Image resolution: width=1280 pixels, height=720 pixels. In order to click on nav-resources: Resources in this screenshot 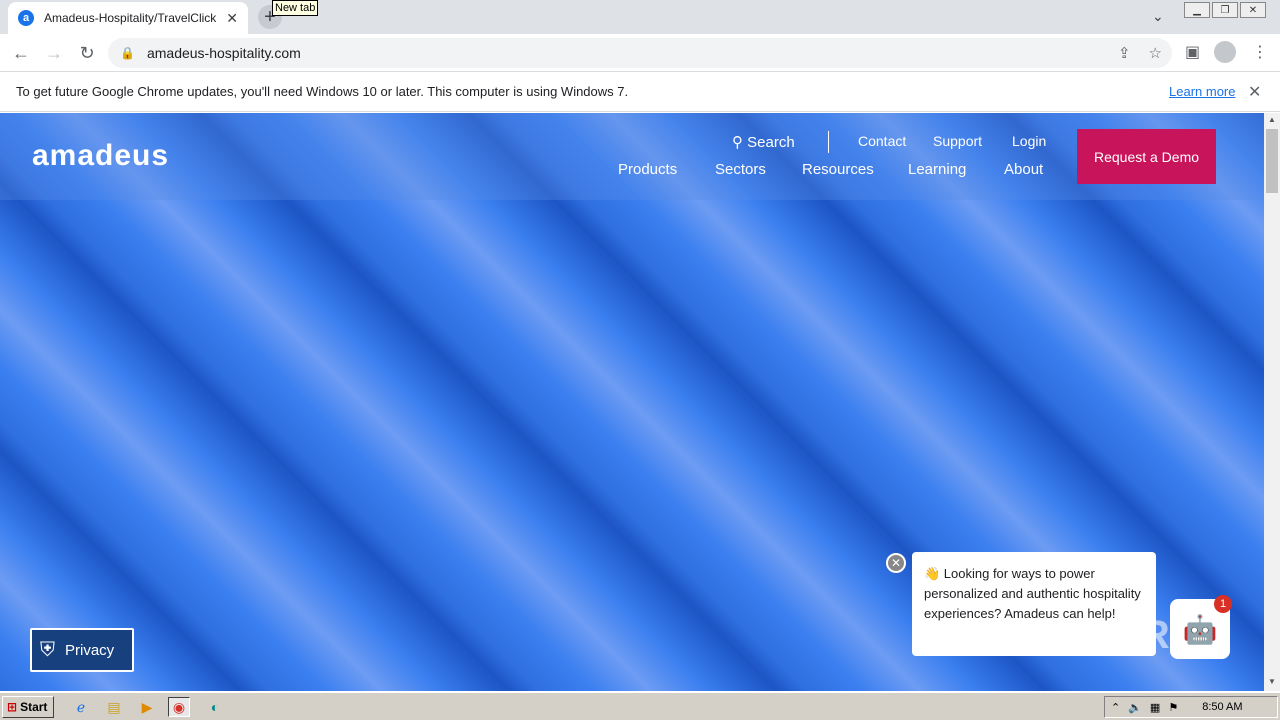, I will do `click(838, 169)`.